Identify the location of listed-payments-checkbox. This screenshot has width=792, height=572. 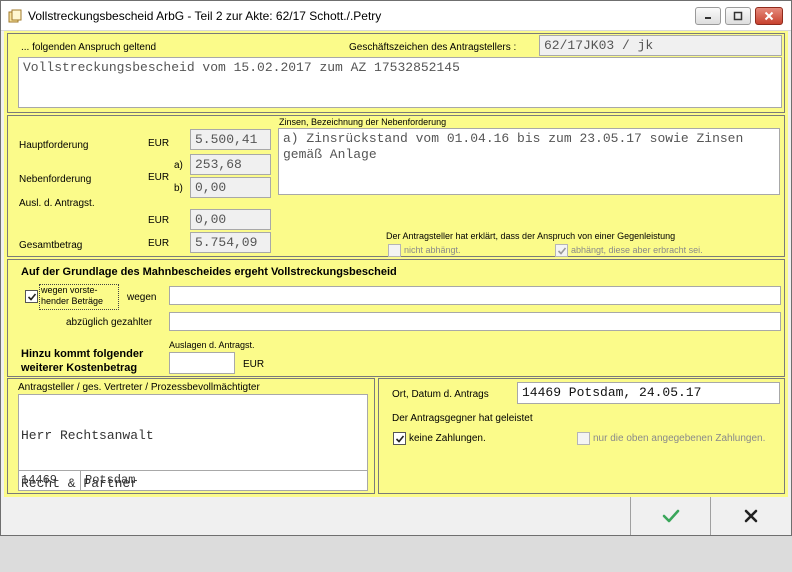
(583, 438).